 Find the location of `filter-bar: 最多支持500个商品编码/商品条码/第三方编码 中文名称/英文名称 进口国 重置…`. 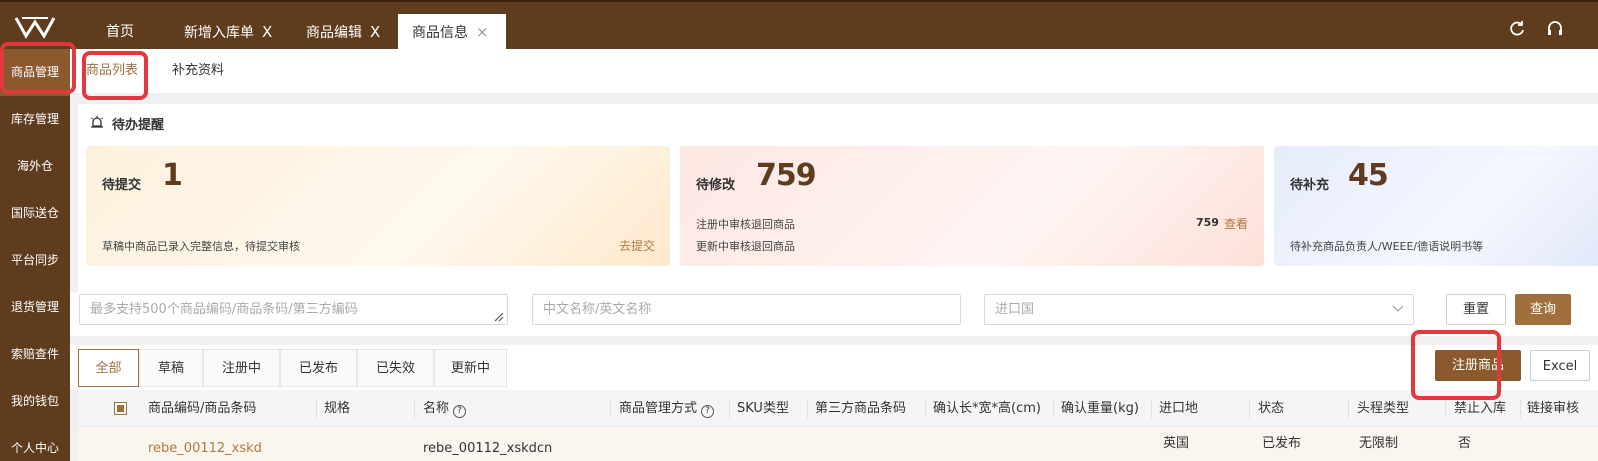

filter-bar: 最多支持500个商品编码/商品条码/第三方编码 中文名称/英文名称 进口国 重置… is located at coordinates (834, 314).